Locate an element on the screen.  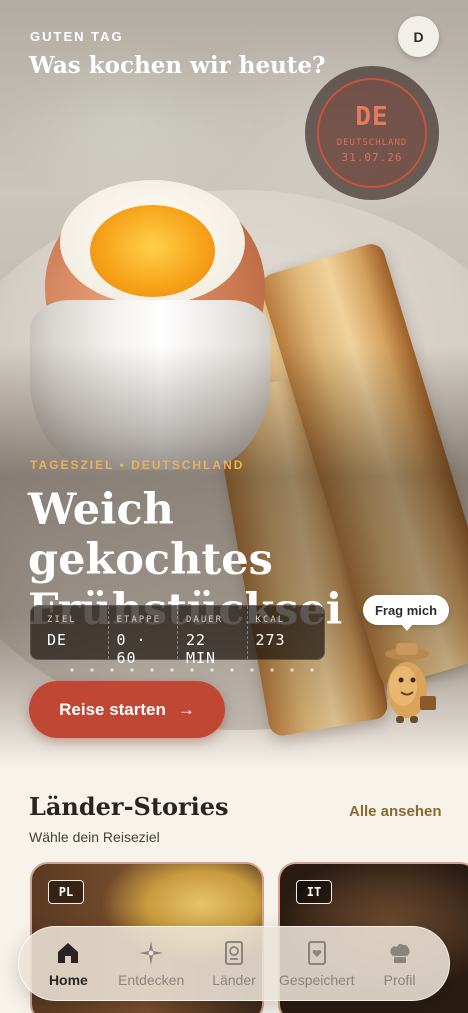
info-value: 22 MIN is located at coordinates (201, 649).